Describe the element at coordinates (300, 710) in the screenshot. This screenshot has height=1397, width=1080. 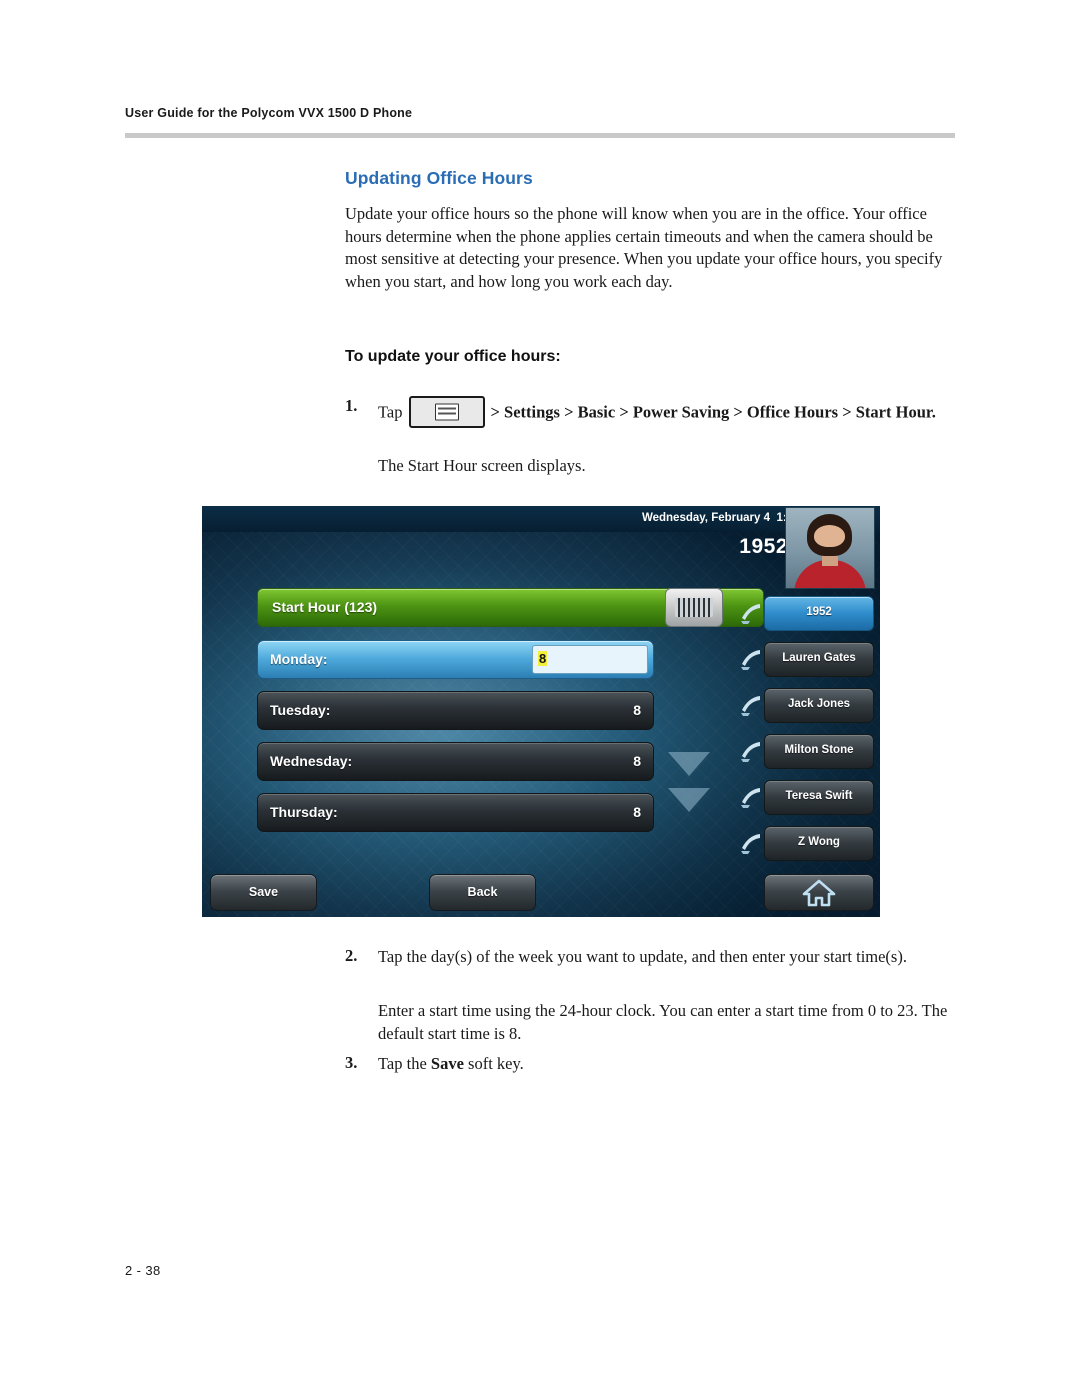
I see `day-label: Tuesday:` at that location.